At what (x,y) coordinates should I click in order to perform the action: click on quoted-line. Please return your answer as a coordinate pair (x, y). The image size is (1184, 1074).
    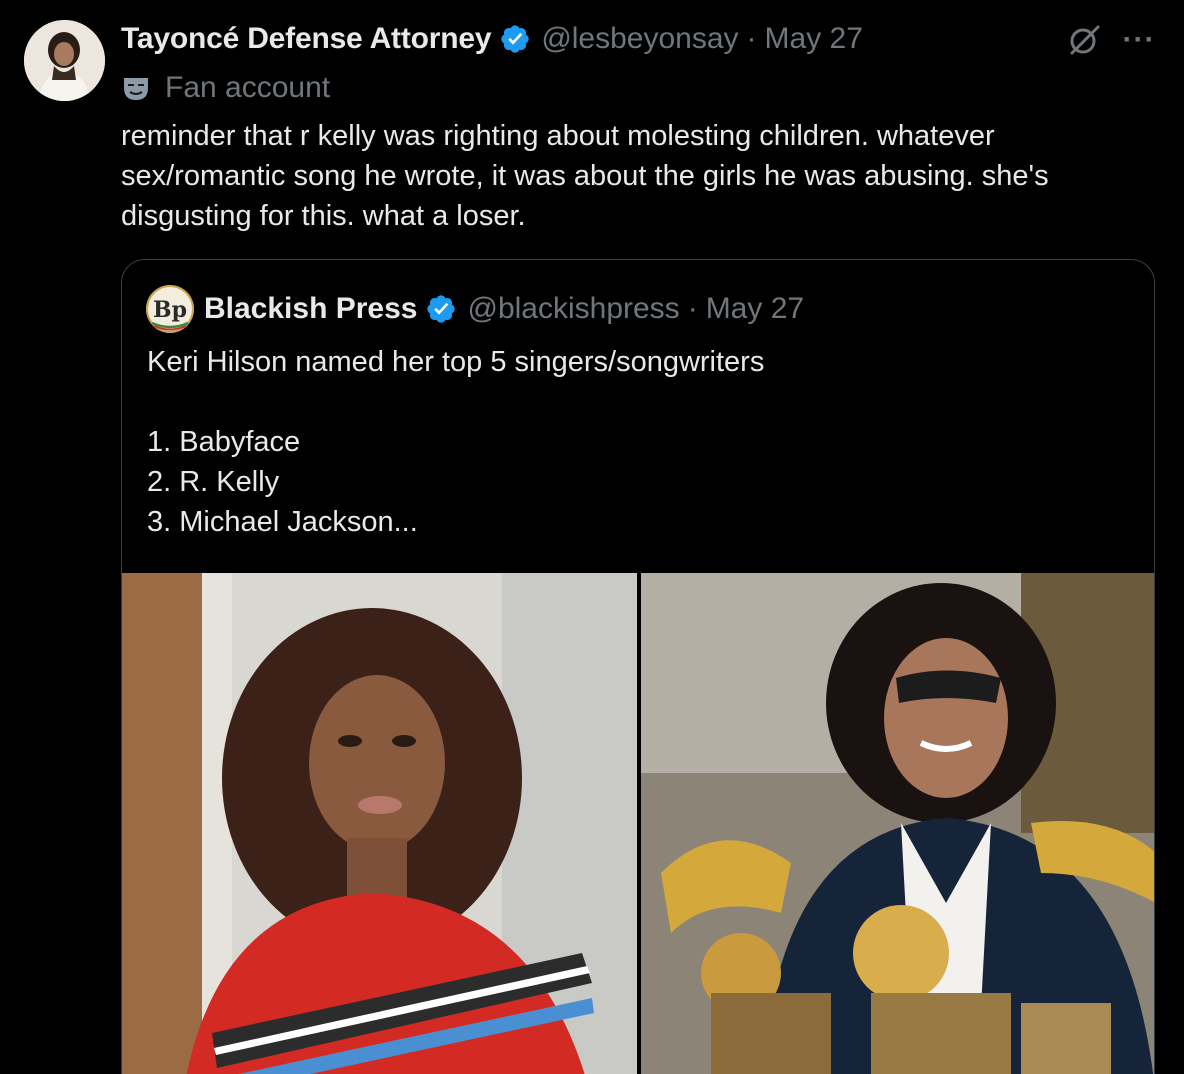
    Looking at the image, I should click on (637, 402).